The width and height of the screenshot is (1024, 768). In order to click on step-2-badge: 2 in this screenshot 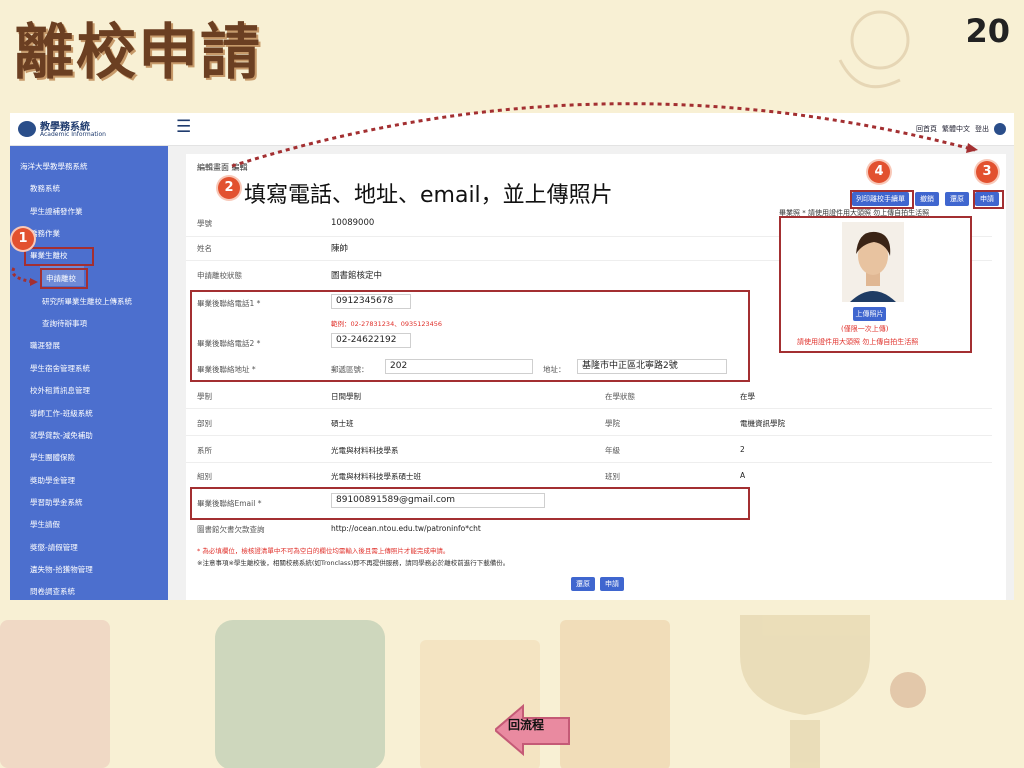, I will do `click(229, 188)`.